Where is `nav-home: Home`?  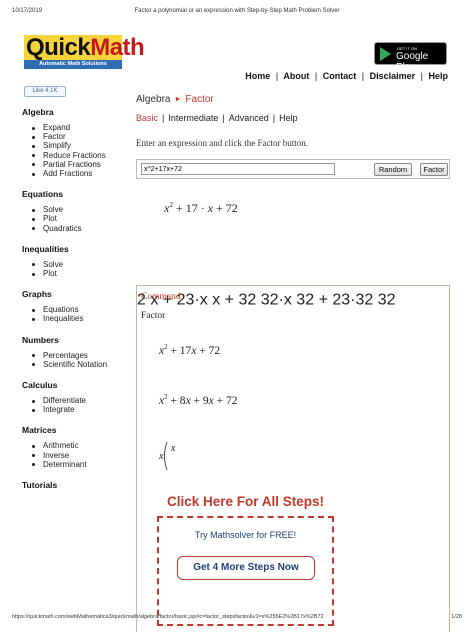 nav-home: Home is located at coordinates (257, 76).